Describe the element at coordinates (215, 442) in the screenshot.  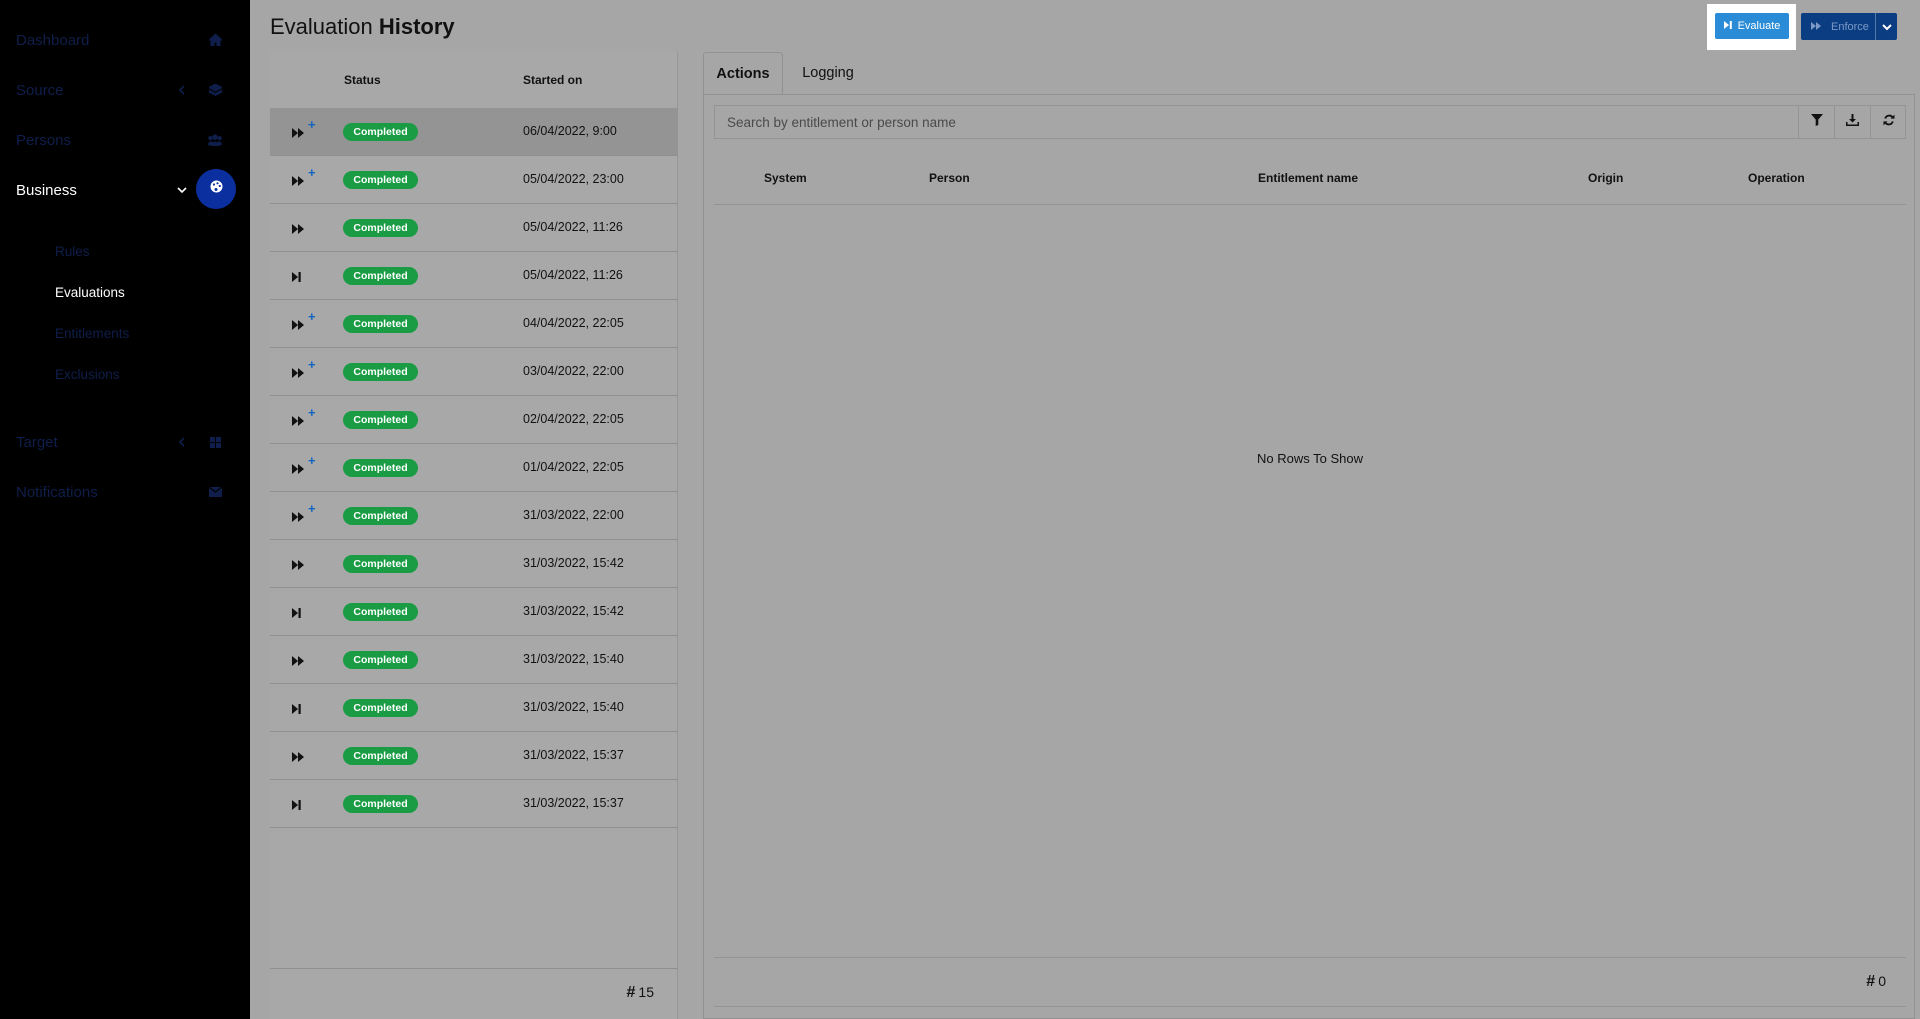
I see `grid-icon` at that location.